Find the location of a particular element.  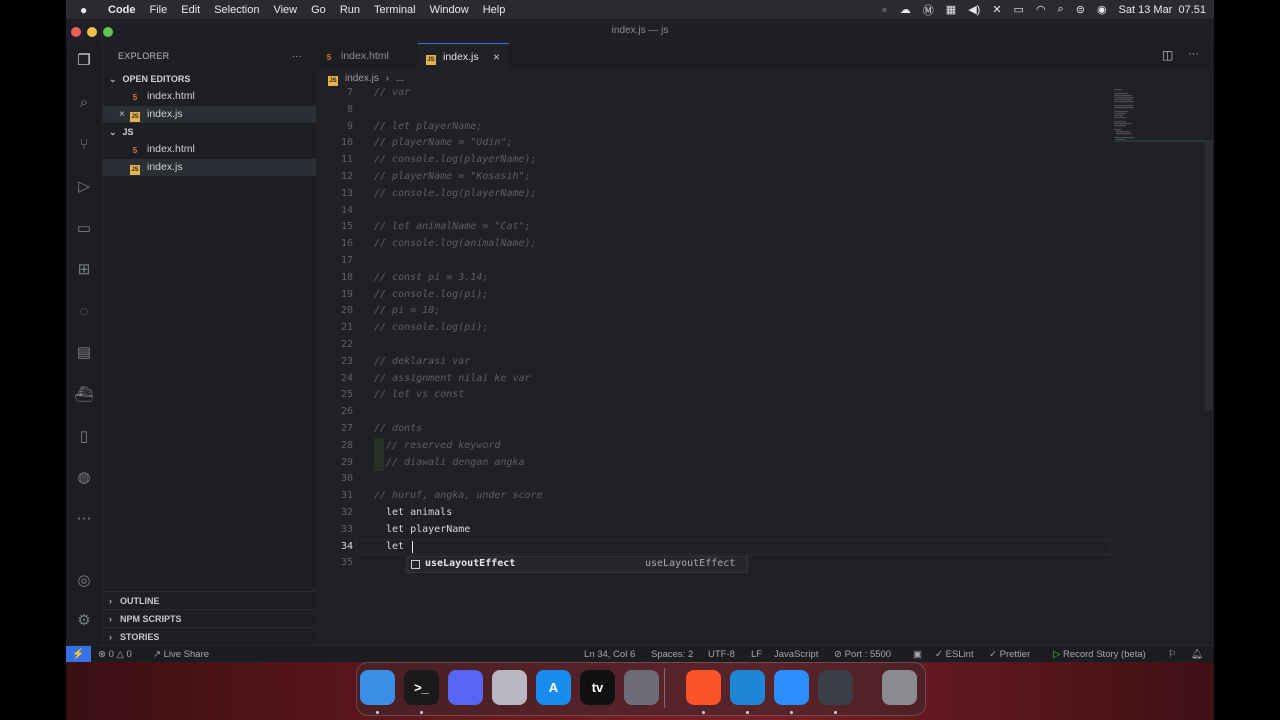

indentation: Spaces: 2 is located at coordinates (672, 654).